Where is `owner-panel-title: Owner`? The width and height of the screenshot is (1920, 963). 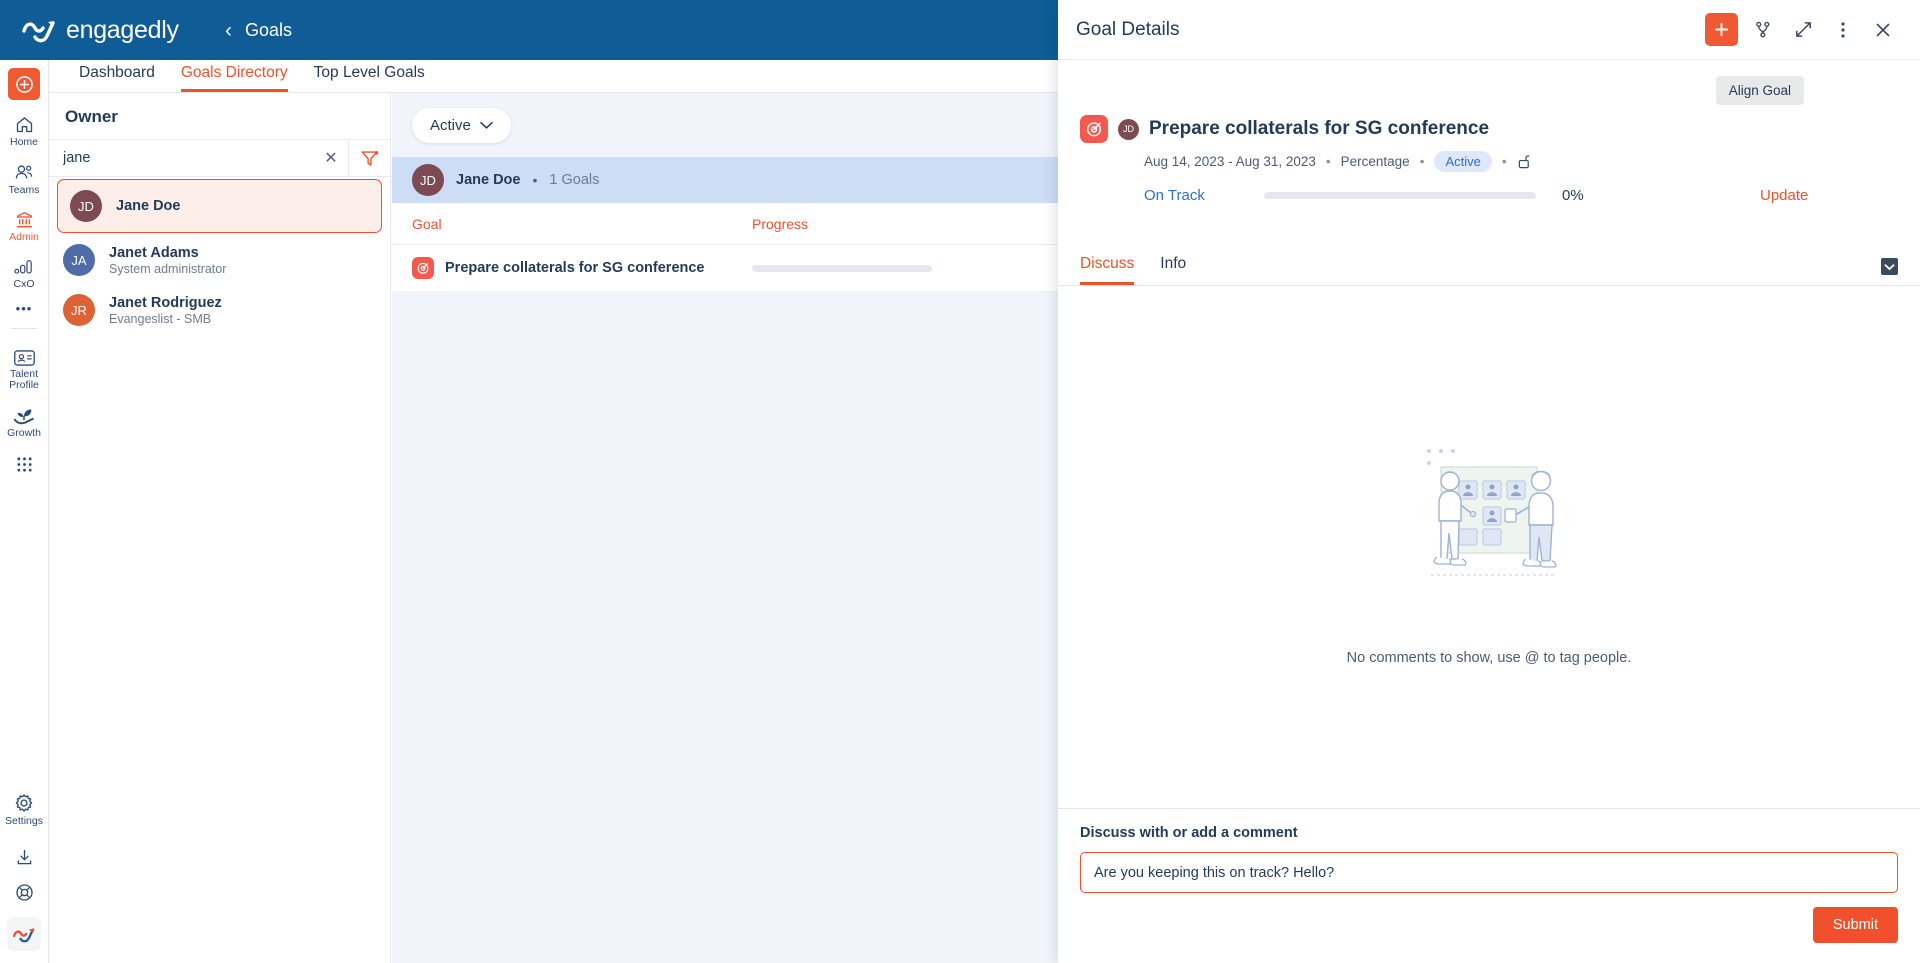 owner-panel-title: Owner is located at coordinates (91, 116).